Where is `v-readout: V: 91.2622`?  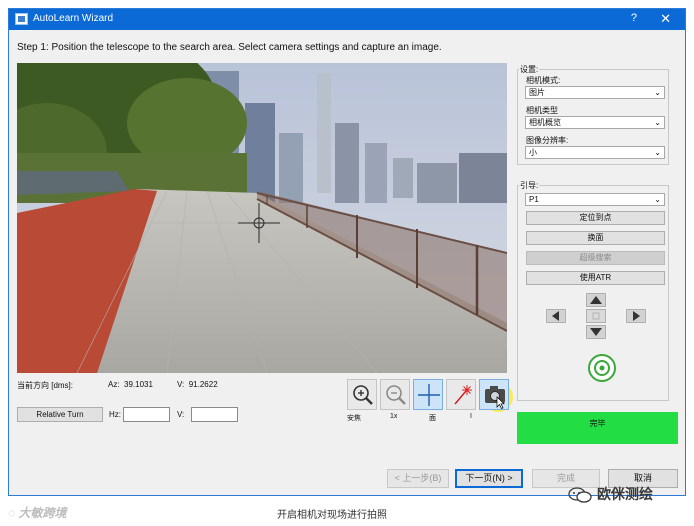 v-readout: V: 91.2622 is located at coordinates (197, 384).